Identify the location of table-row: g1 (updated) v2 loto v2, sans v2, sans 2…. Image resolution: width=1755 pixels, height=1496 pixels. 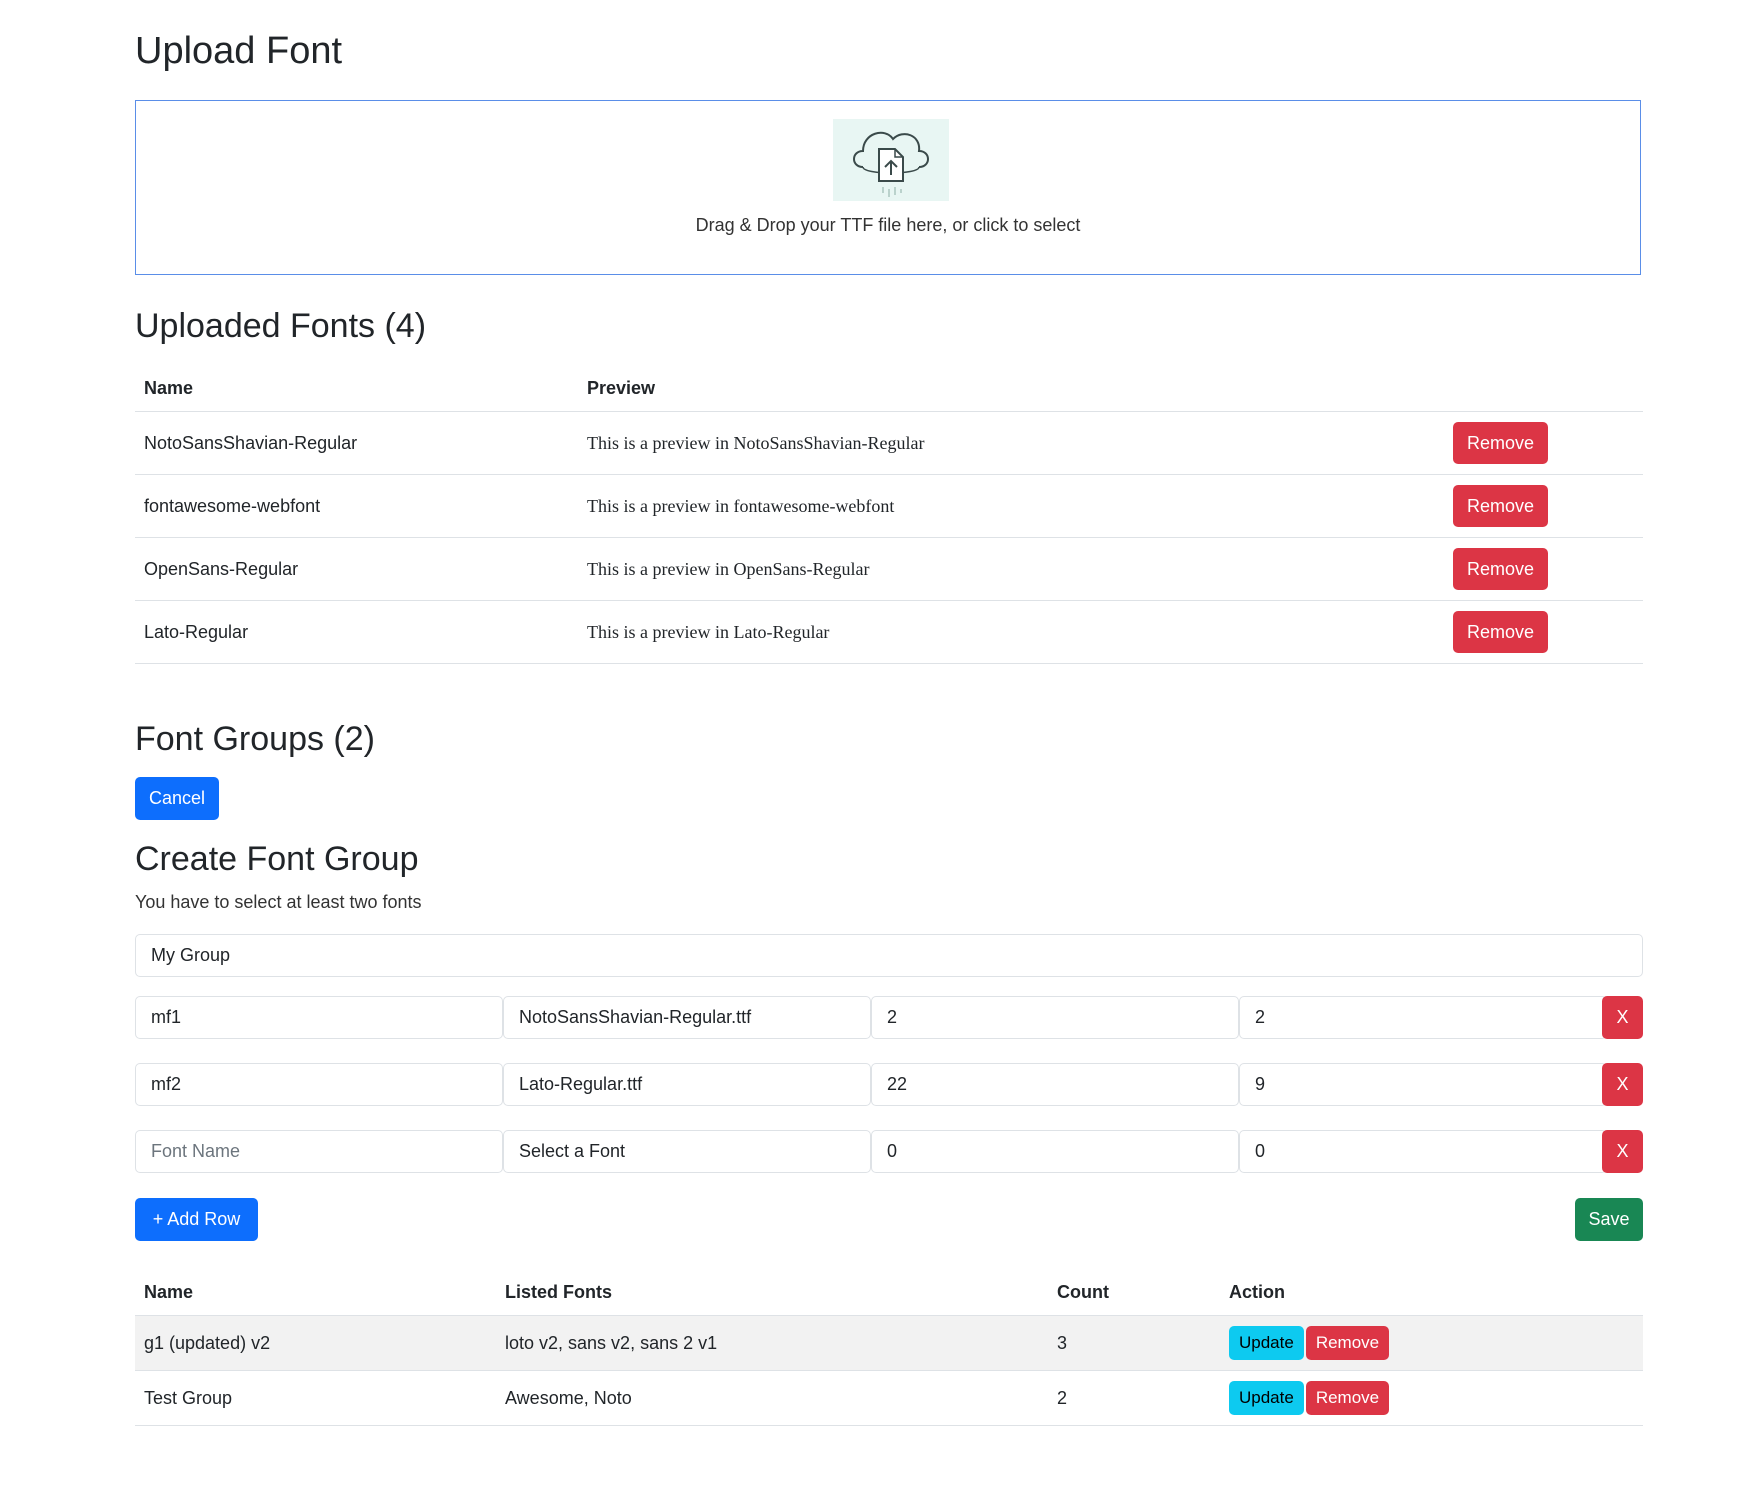
(889, 1343).